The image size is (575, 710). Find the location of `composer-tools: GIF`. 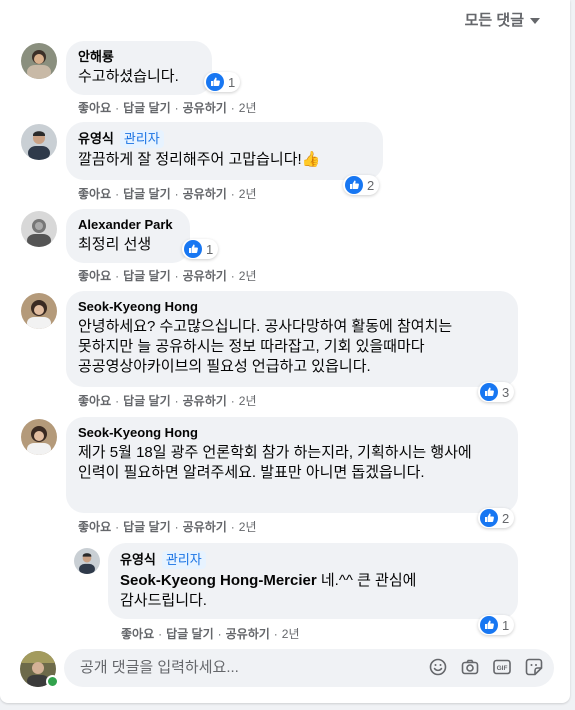

composer-tools: GIF is located at coordinates (486, 667).